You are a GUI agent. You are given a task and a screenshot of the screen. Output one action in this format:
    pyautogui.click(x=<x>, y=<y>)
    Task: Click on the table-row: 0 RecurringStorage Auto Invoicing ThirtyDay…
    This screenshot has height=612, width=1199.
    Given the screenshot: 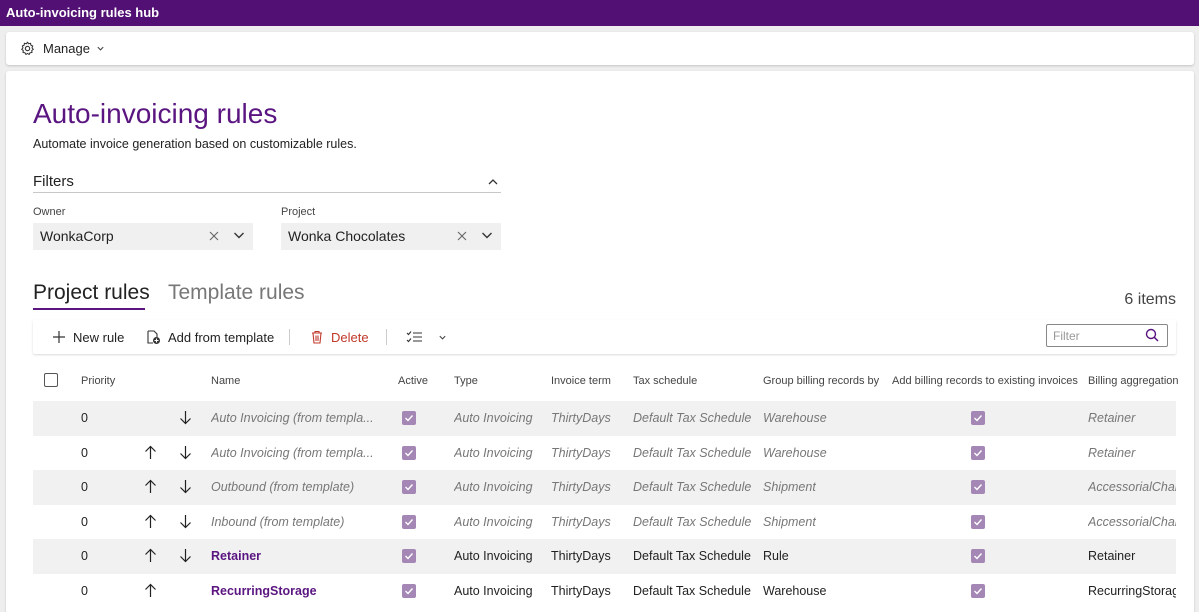 What is the action you would take?
    pyautogui.click(x=604, y=591)
    